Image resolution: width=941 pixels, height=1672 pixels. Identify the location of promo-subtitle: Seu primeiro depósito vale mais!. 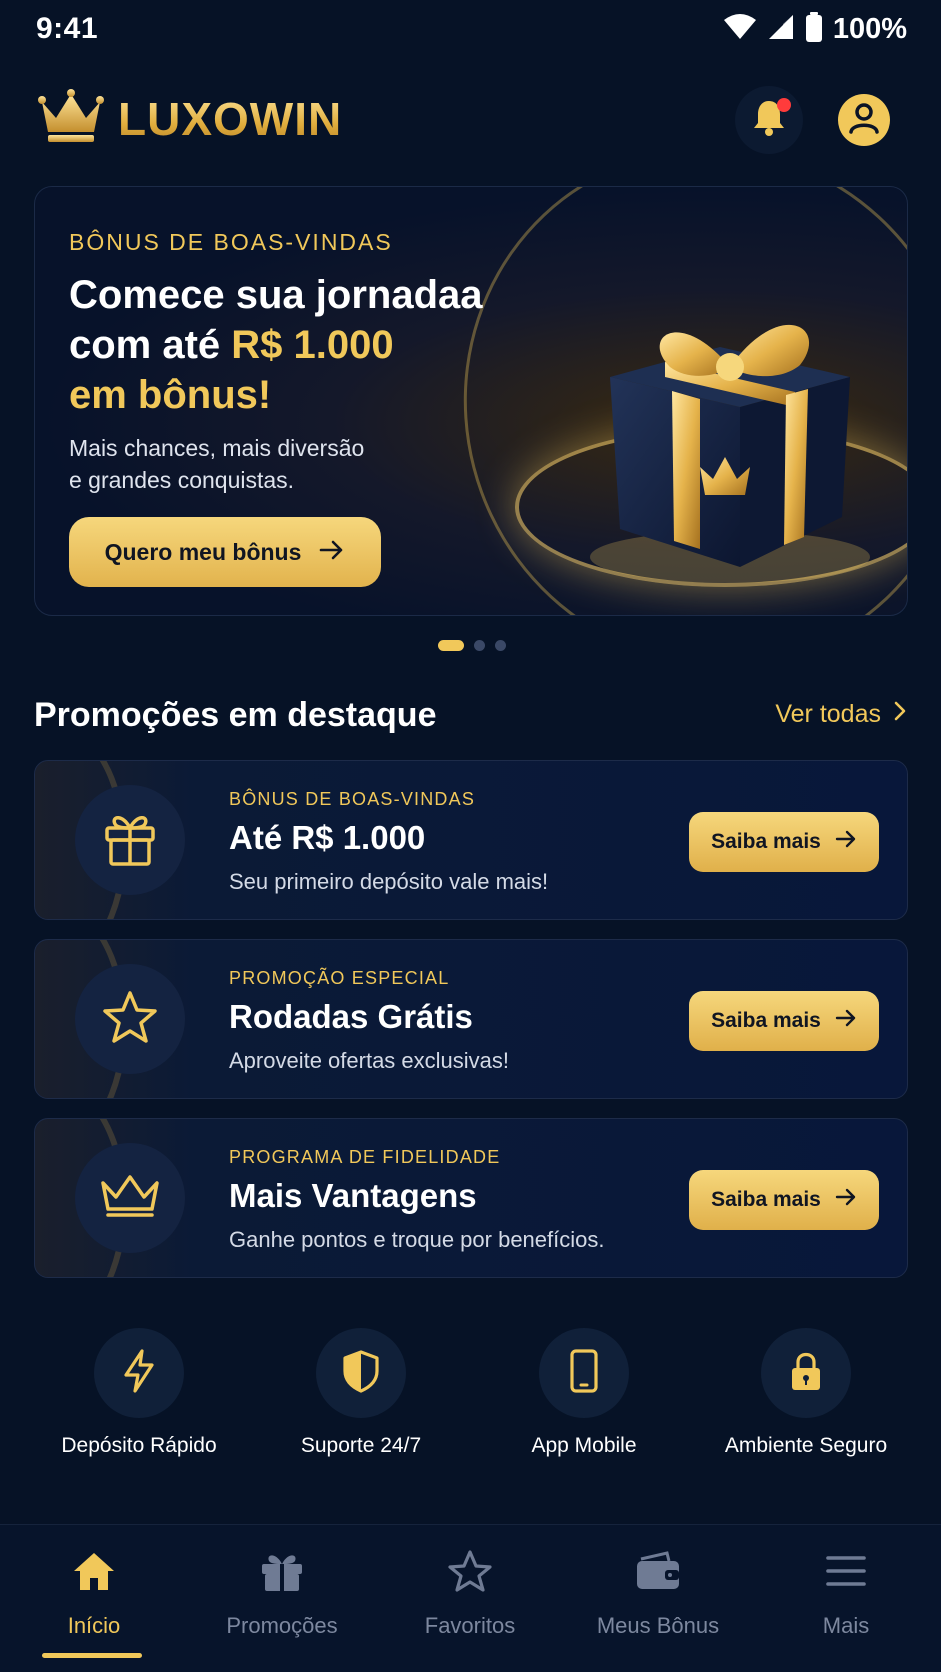
(389, 881).